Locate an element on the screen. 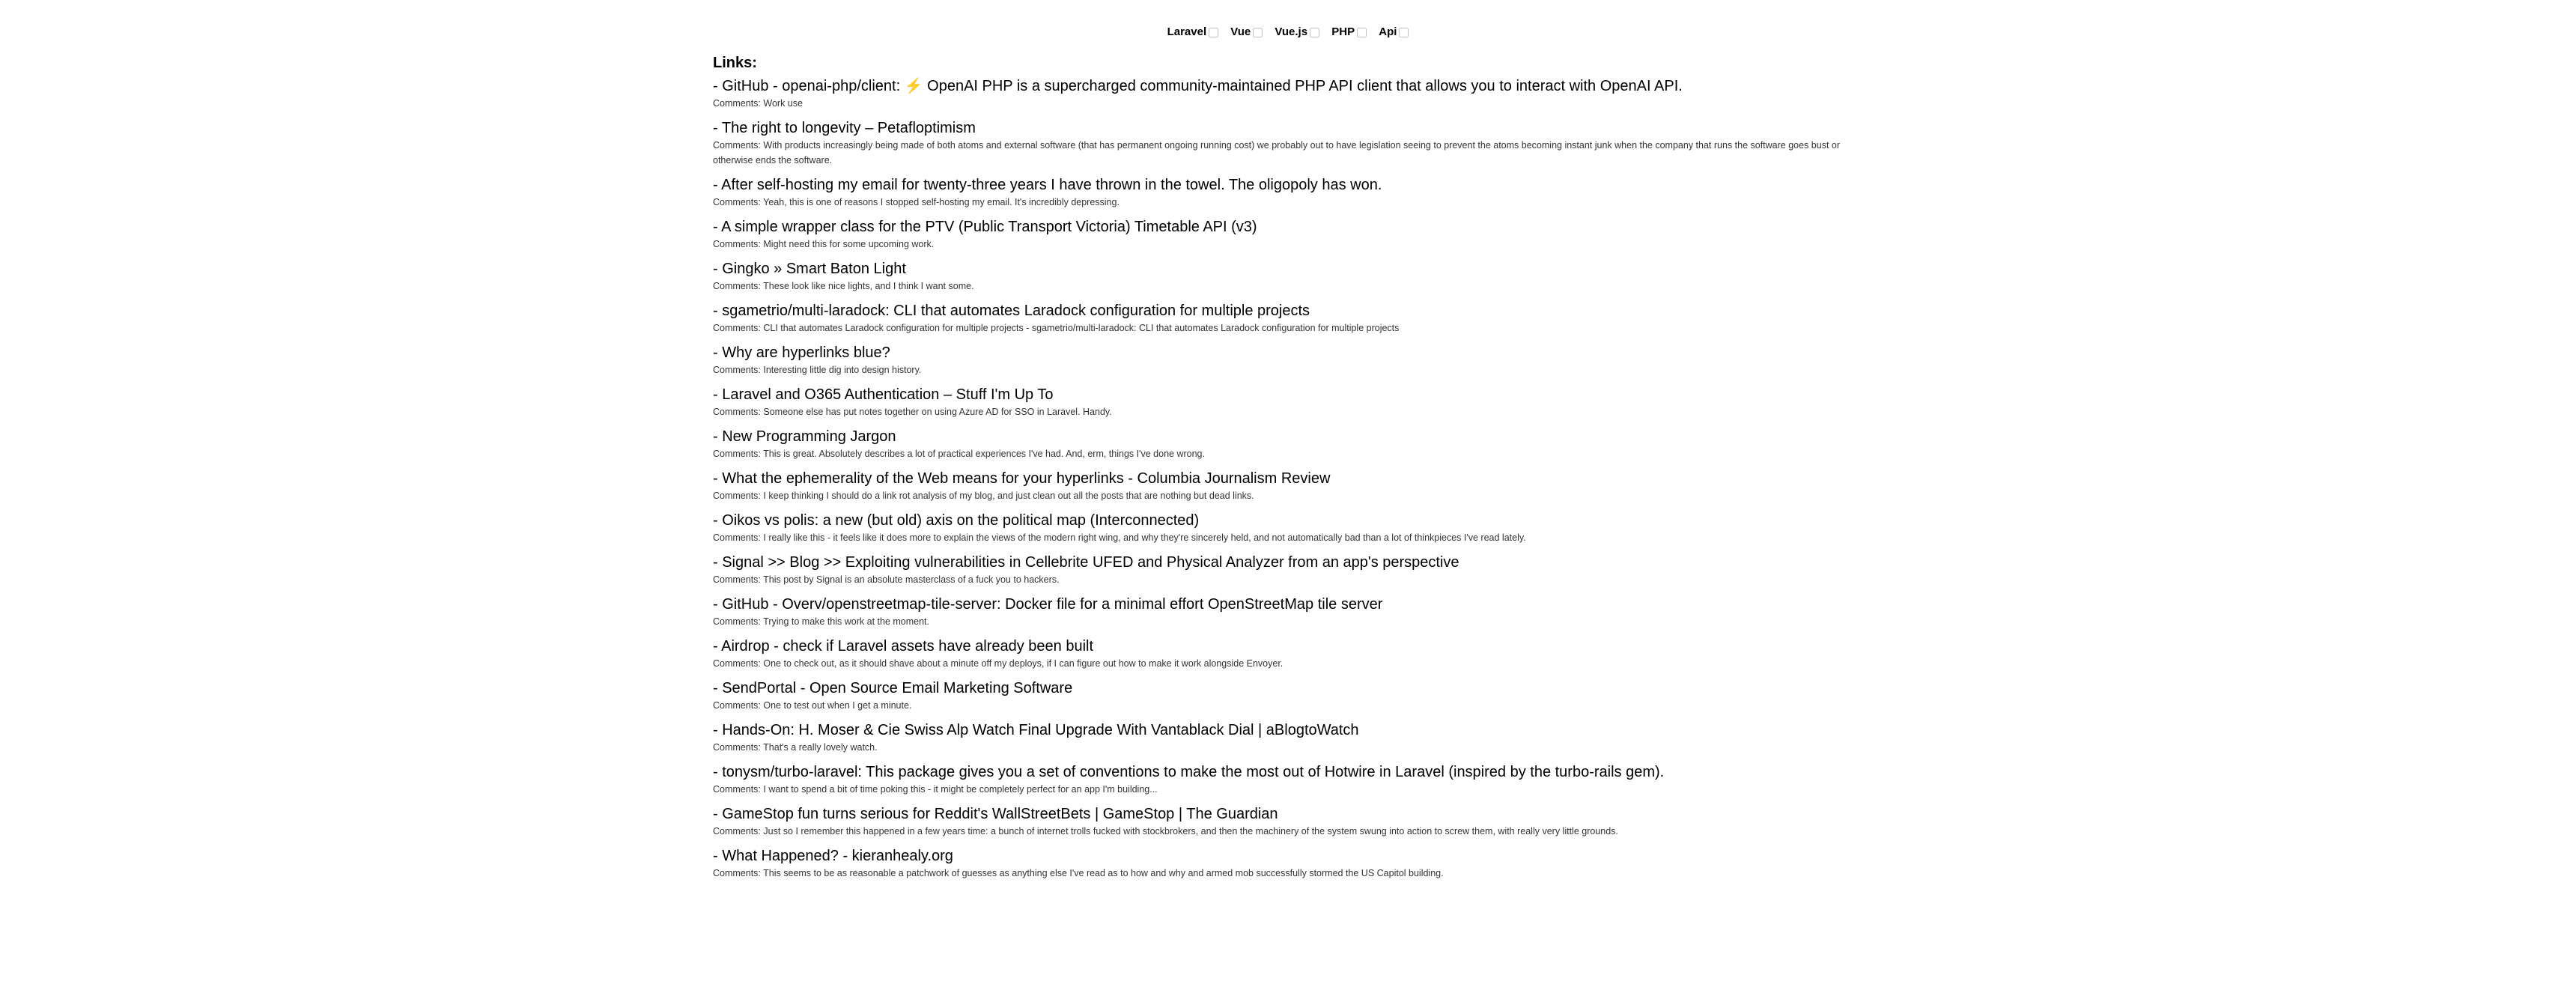  links-heading: Links: is located at coordinates (735, 63).